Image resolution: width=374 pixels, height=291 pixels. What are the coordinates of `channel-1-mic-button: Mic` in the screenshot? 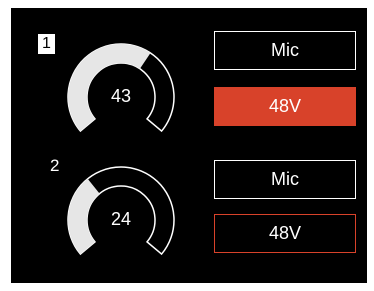 It's located at (285, 50).